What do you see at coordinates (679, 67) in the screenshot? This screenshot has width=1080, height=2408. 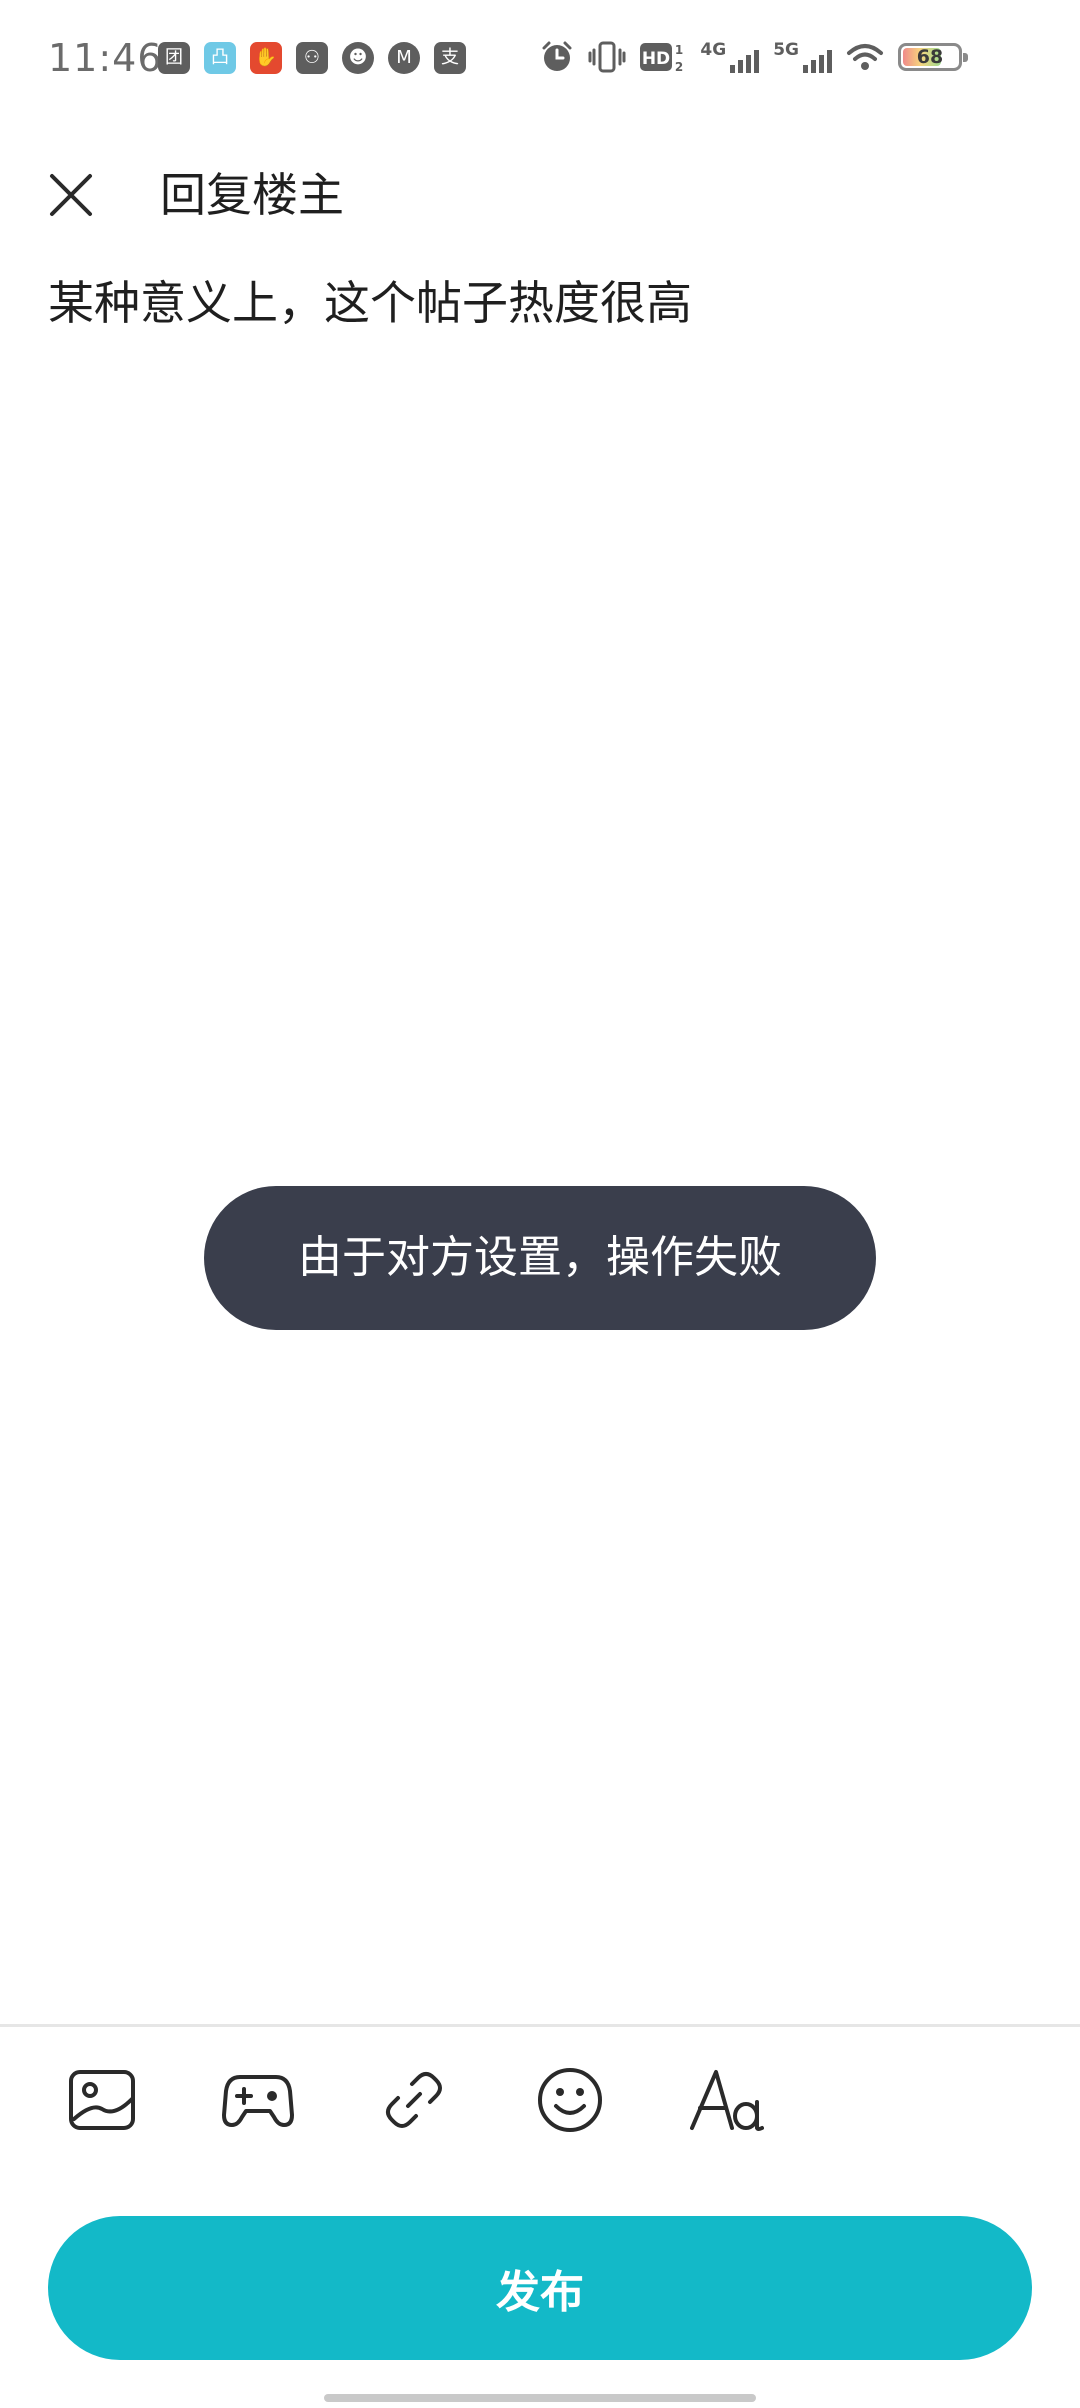 I see `svg-text: 2` at bounding box center [679, 67].